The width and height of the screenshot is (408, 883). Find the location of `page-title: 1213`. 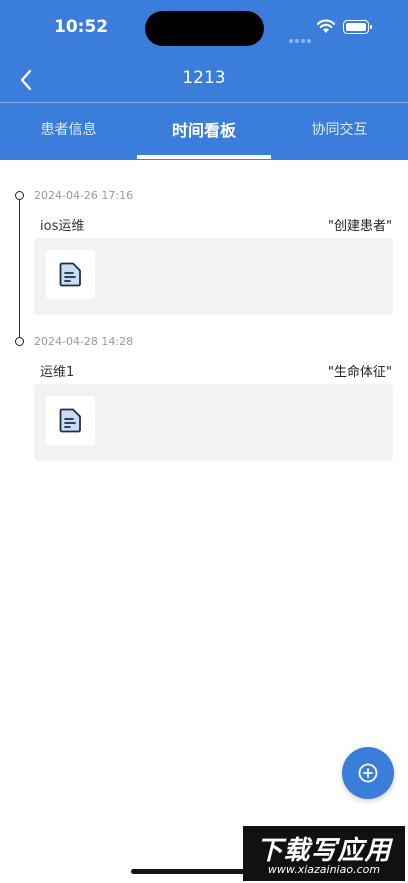

page-title: 1213 is located at coordinates (204, 78).